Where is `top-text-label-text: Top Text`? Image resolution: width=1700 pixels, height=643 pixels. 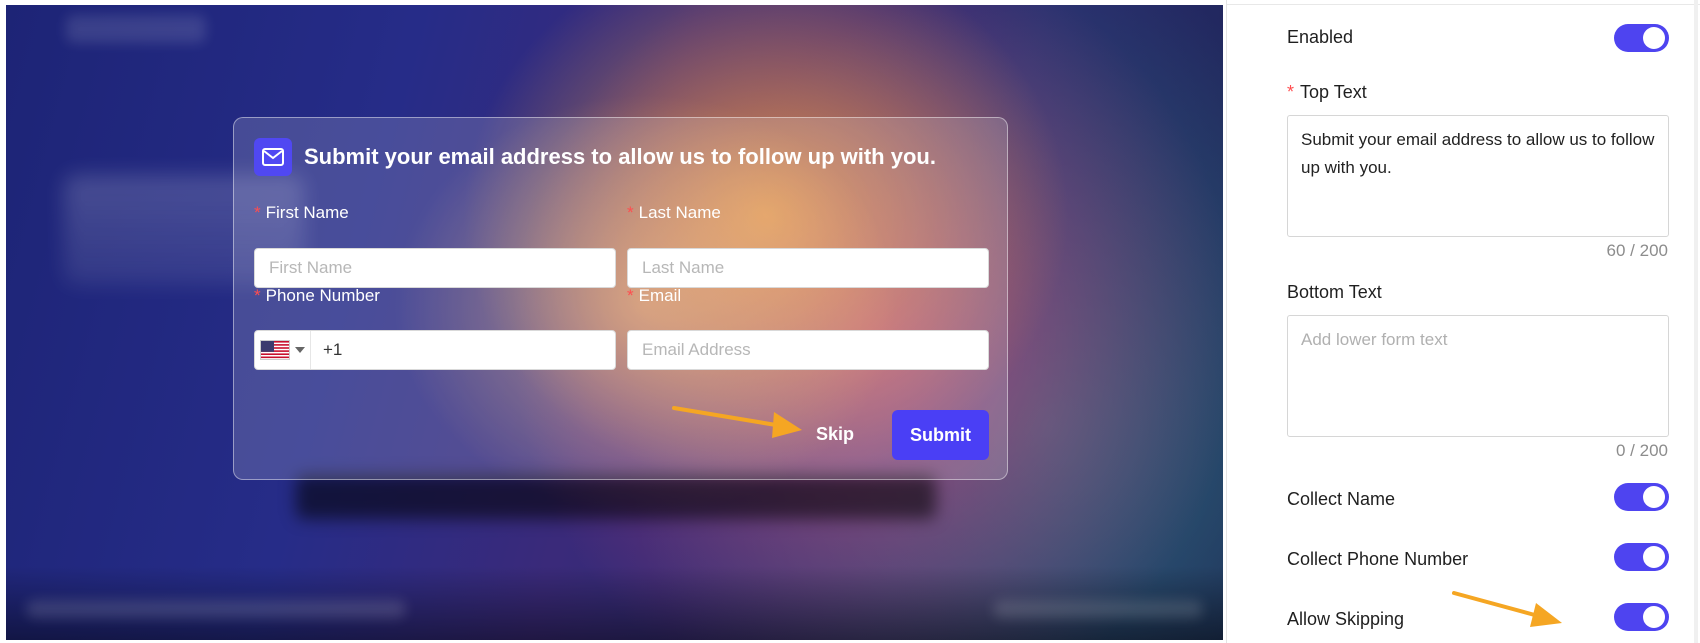
top-text-label-text: Top Text is located at coordinates (1333, 92).